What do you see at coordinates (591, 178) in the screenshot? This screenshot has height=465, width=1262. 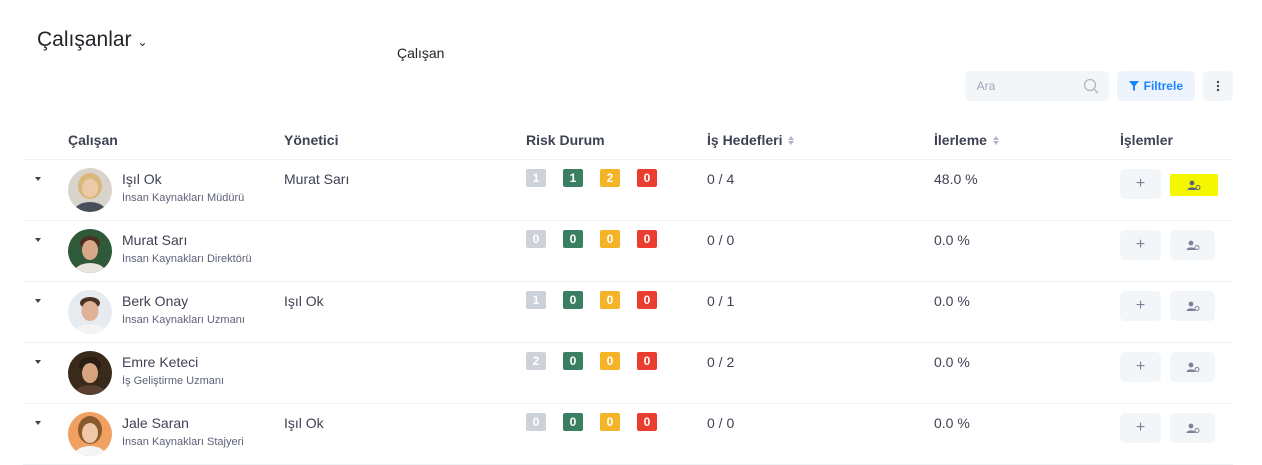 I see `risk-badges: 1 1 2 0` at bounding box center [591, 178].